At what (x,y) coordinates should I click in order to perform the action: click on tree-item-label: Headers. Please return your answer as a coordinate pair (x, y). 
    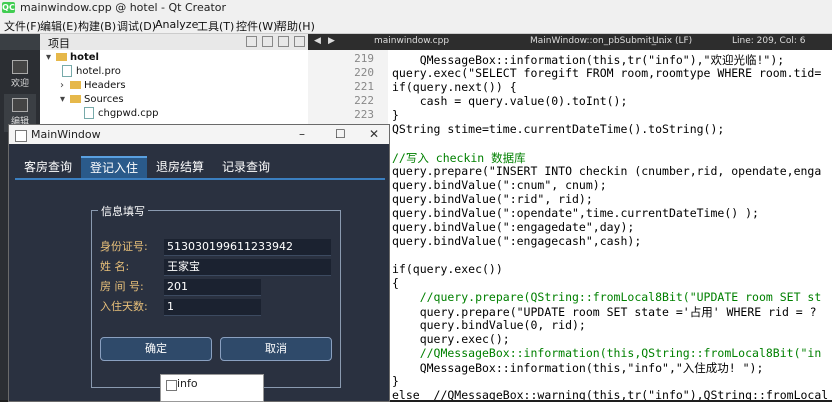
    Looking at the image, I should click on (105, 85).